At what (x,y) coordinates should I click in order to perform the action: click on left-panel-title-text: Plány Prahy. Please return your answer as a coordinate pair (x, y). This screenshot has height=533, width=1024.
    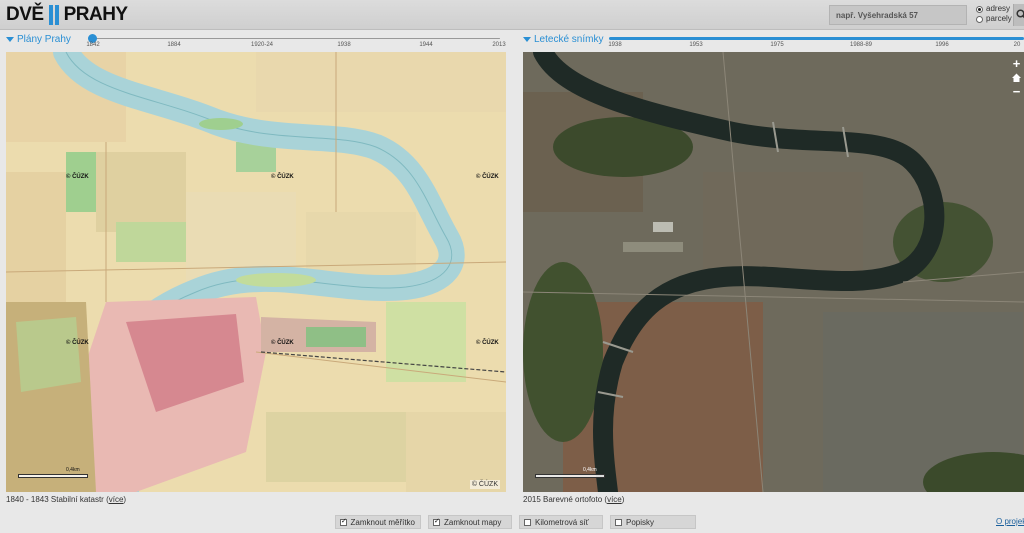
    Looking at the image, I should click on (44, 39).